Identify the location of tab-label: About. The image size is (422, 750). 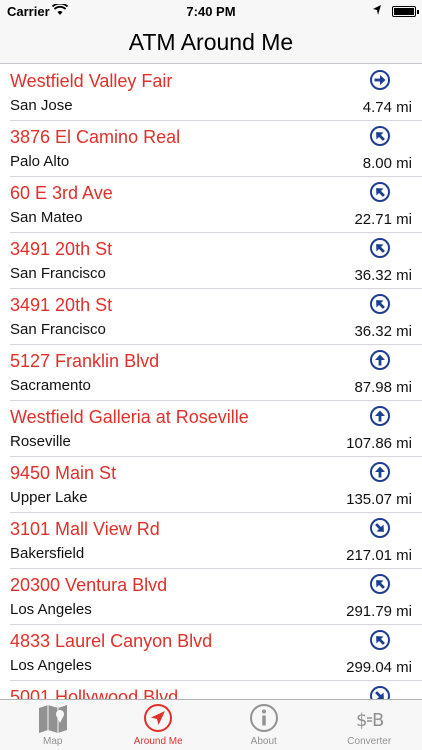
(263, 741).